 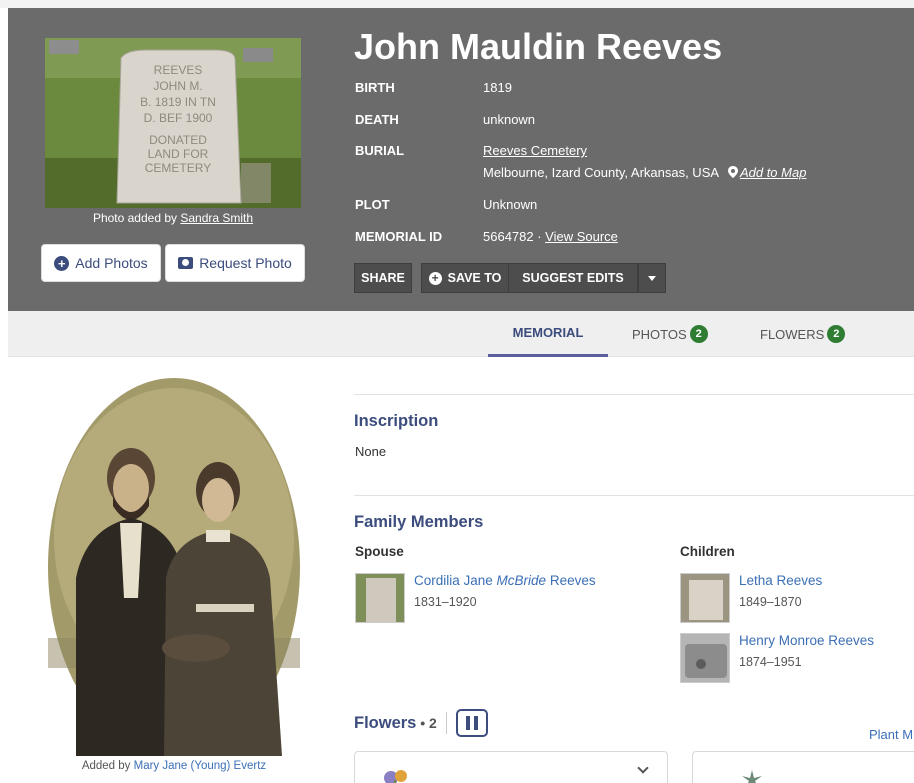 What do you see at coordinates (372, 204) in the screenshot?
I see `plot-label: PLOT` at bounding box center [372, 204].